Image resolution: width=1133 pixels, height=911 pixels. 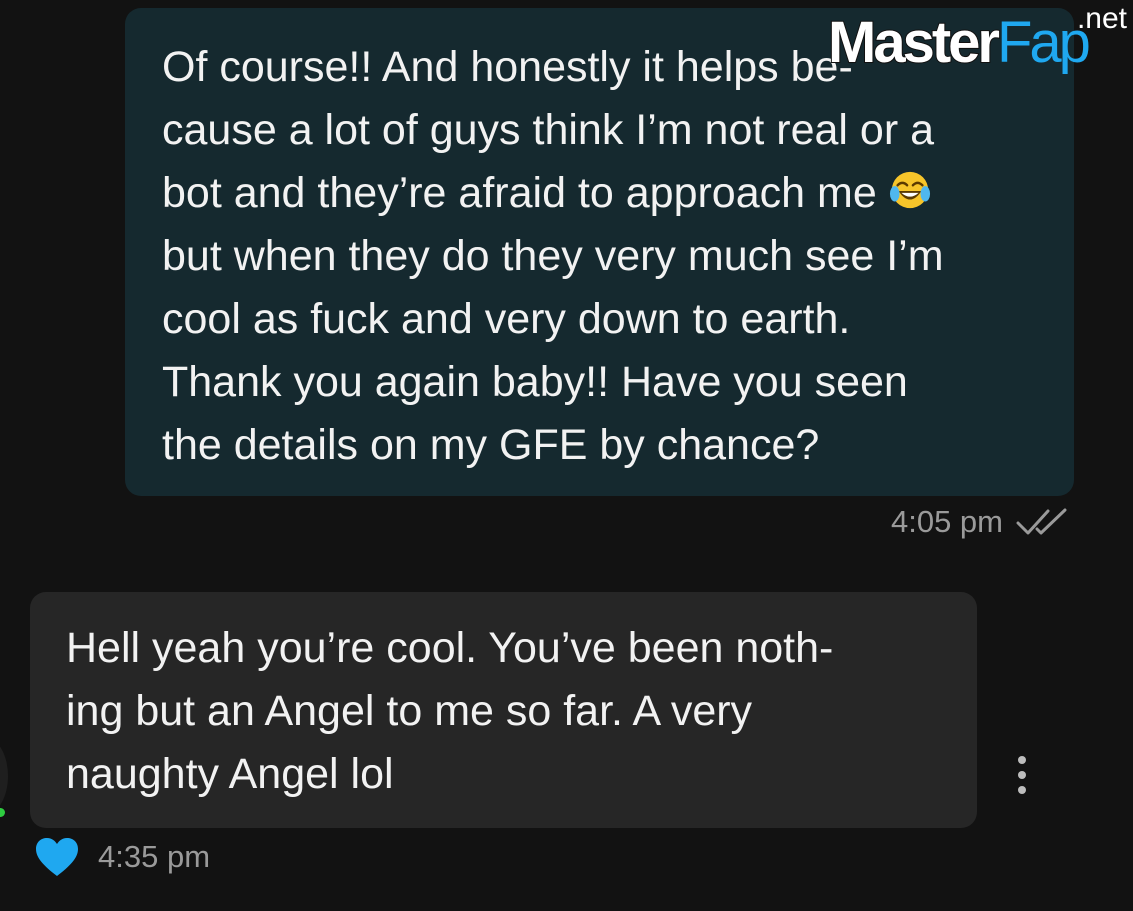 I want to click on message-line: the details on my GFE by chance?, so click(x=491, y=445).